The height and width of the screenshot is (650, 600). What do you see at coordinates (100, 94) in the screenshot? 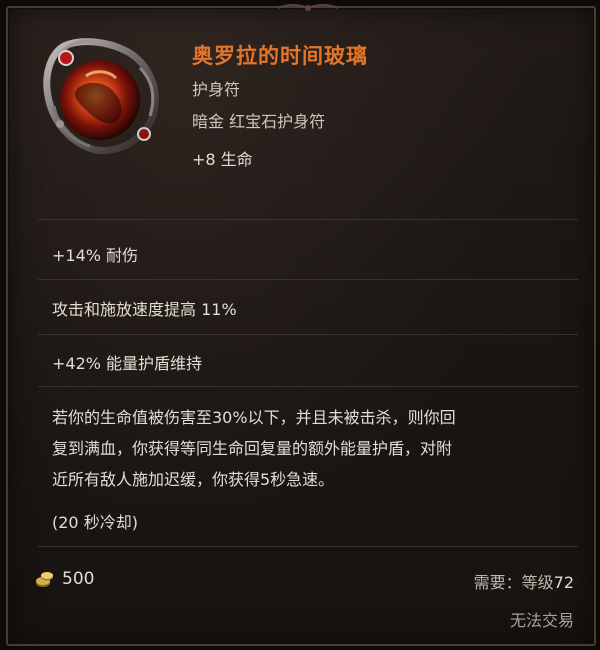
I see `ruby-amulet-icon` at bounding box center [100, 94].